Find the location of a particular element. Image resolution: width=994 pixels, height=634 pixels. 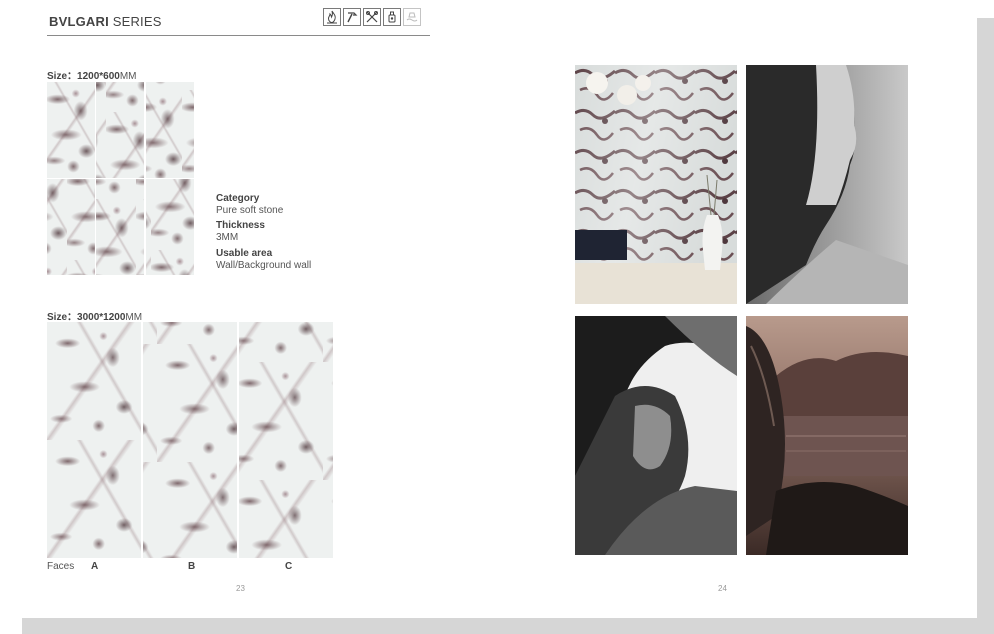

face-b: B is located at coordinates (192, 566).